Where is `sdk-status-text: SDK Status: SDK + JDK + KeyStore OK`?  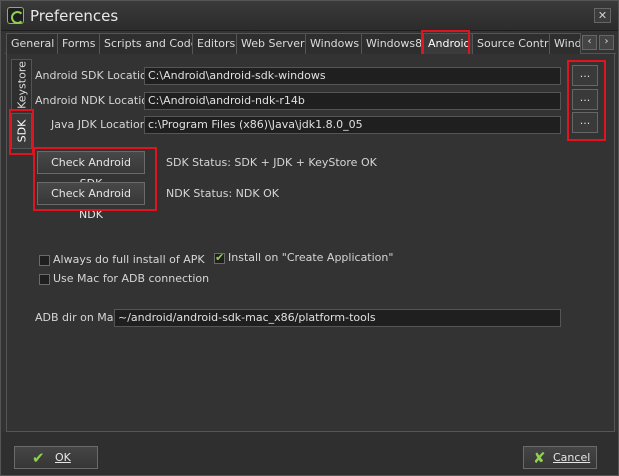
sdk-status-text: SDK Status: SDK + JDK + KeyStore OK is located at coordinates (271, 162).